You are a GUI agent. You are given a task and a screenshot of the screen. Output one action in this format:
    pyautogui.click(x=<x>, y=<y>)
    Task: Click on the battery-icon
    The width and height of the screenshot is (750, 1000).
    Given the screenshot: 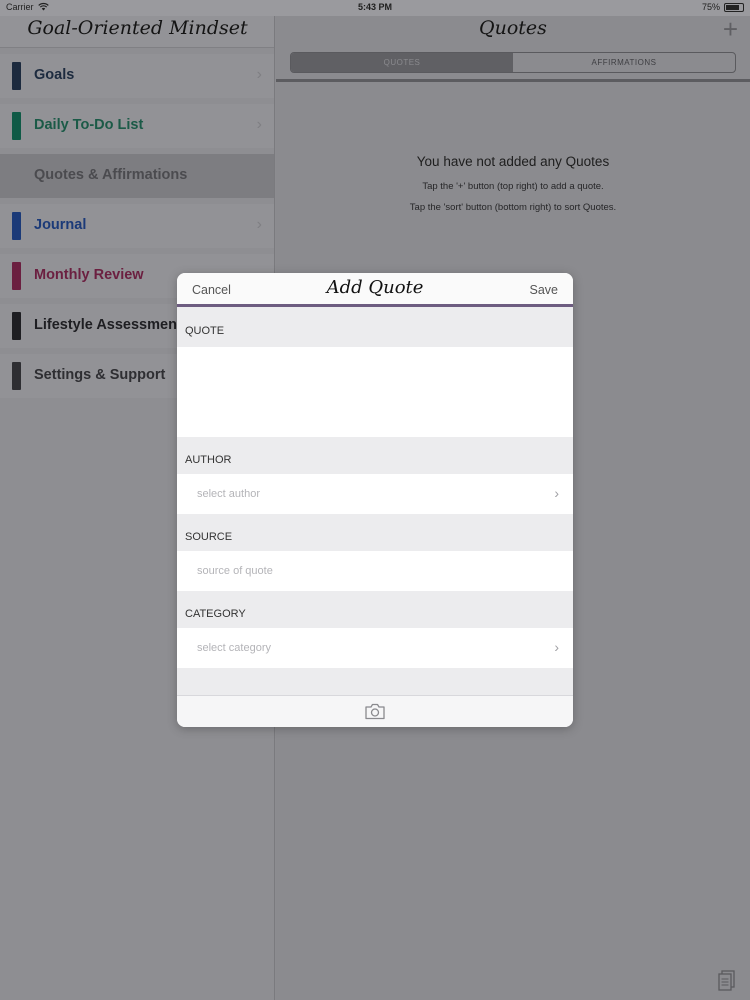 What is the action you would take?
    pyautogui.click(x=734, y=7)
    